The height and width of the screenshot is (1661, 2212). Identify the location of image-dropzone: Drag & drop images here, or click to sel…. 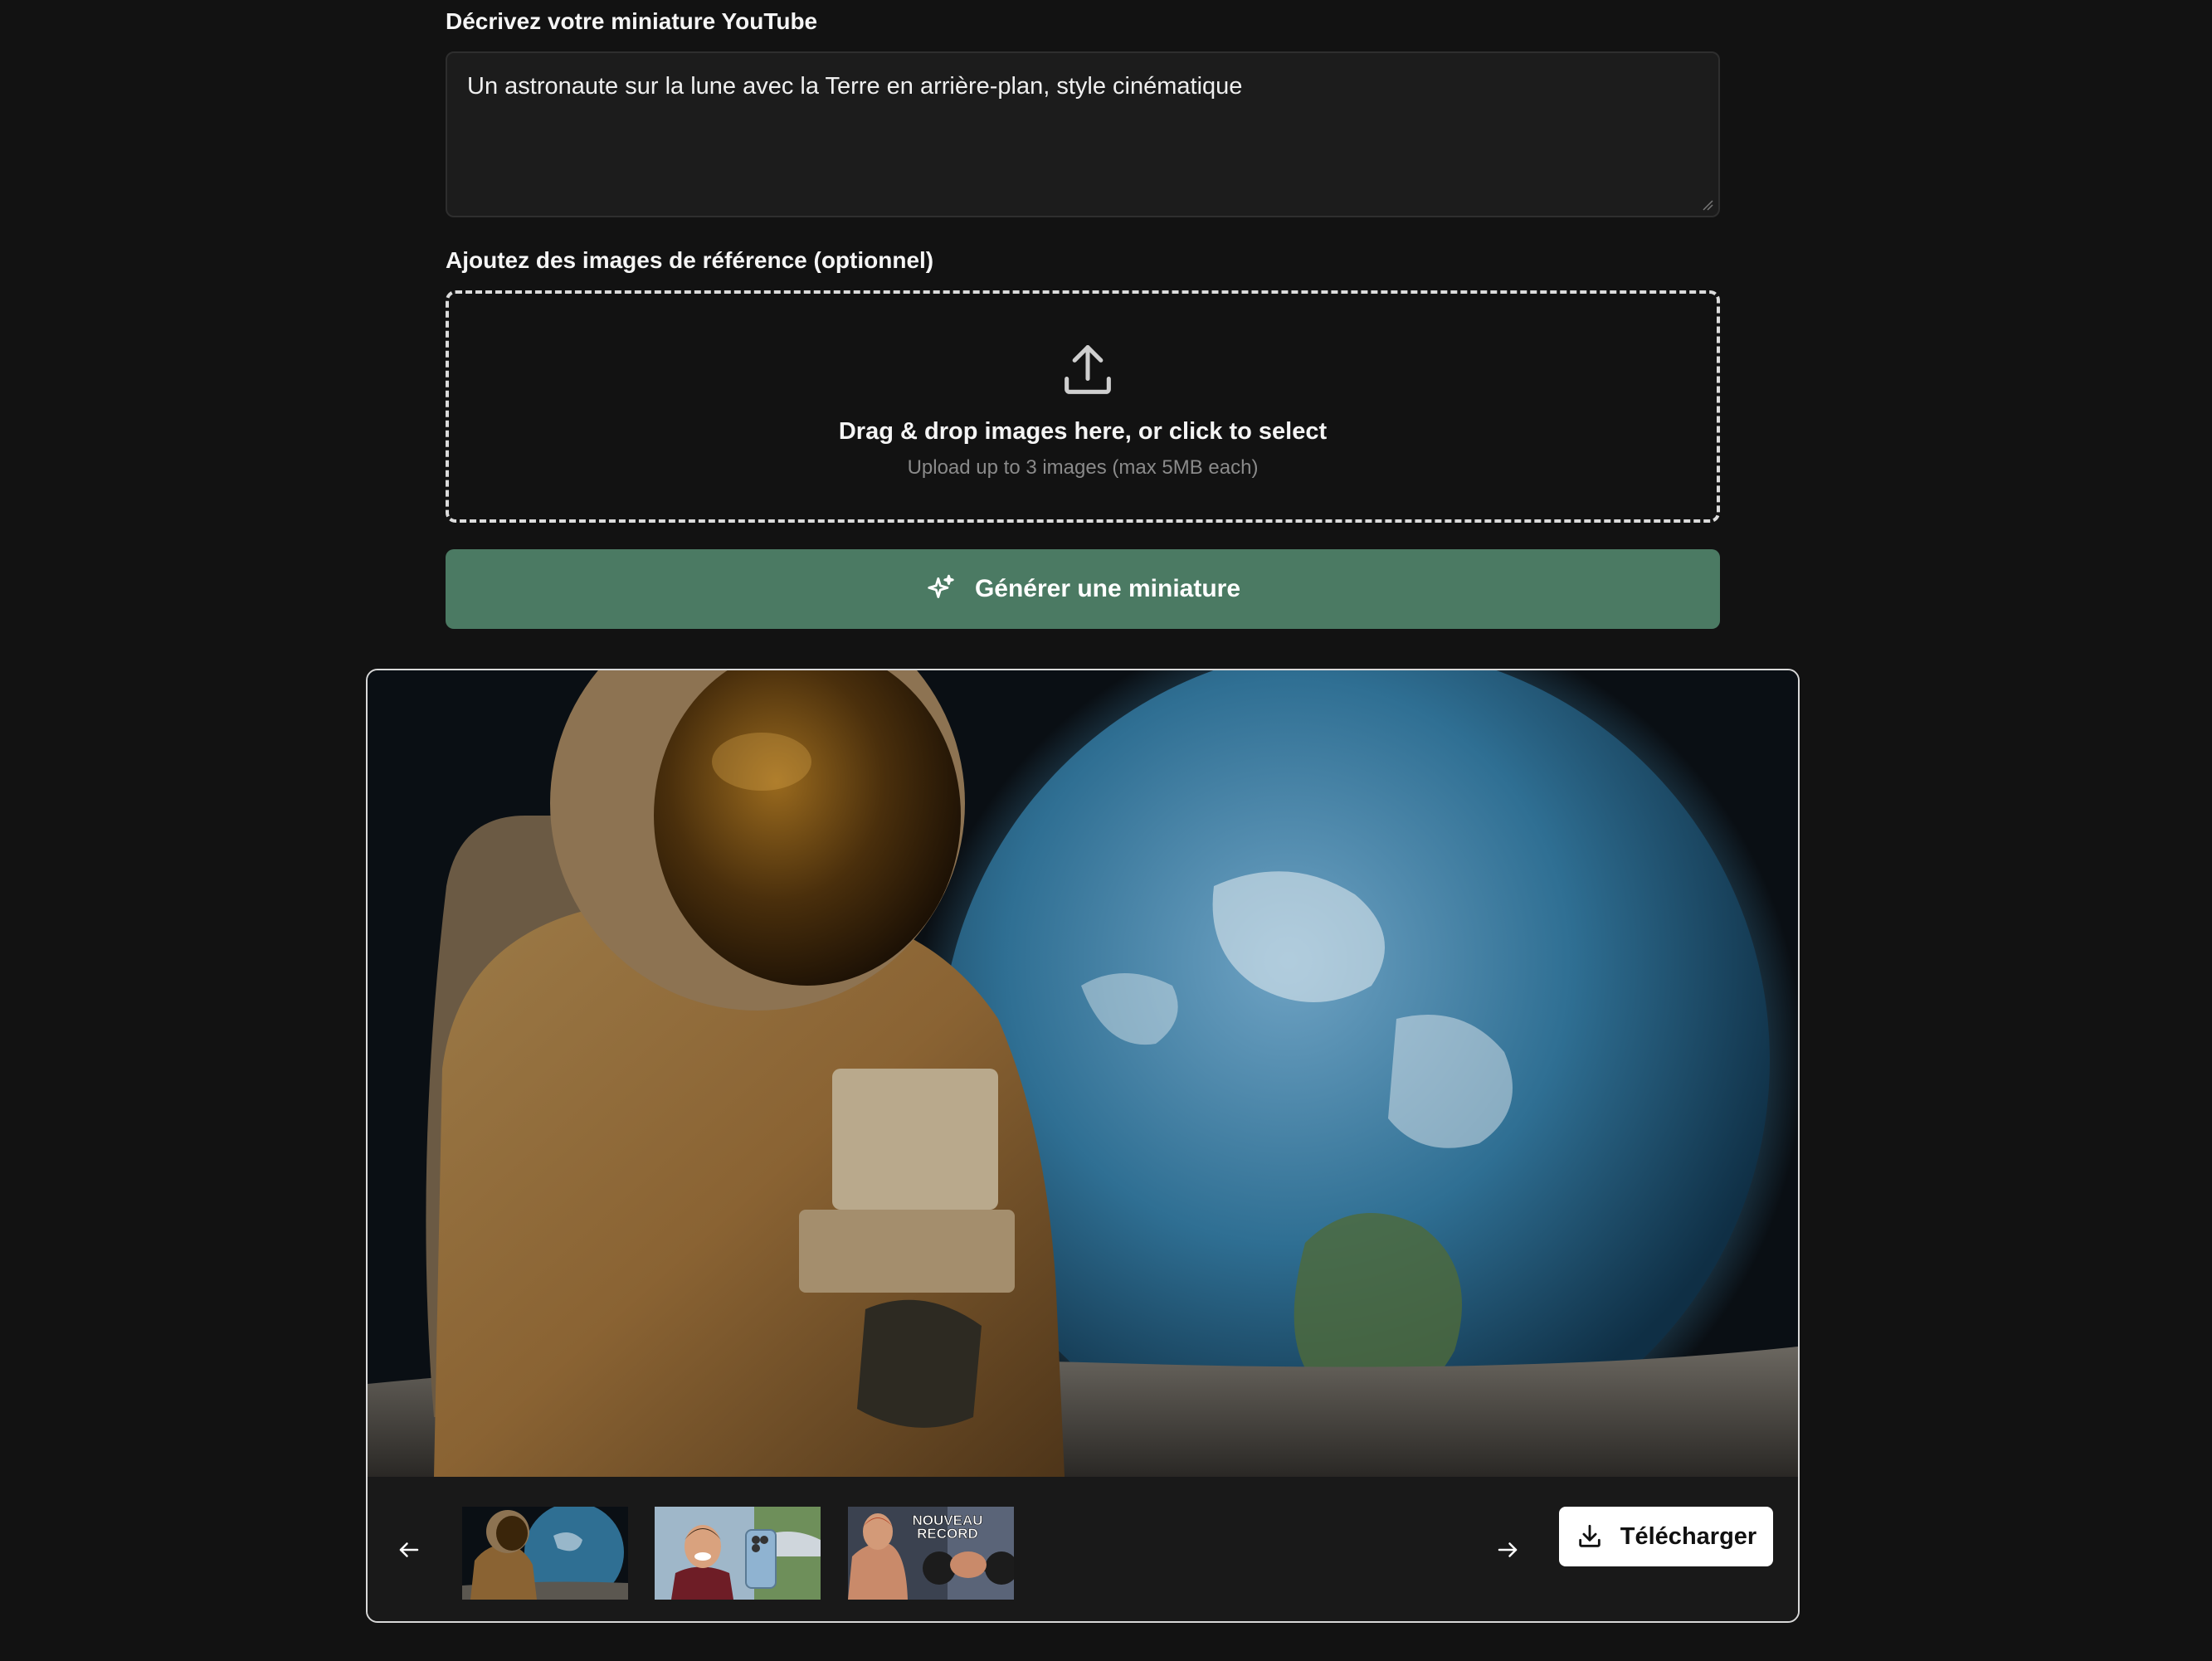
(1083, 406).